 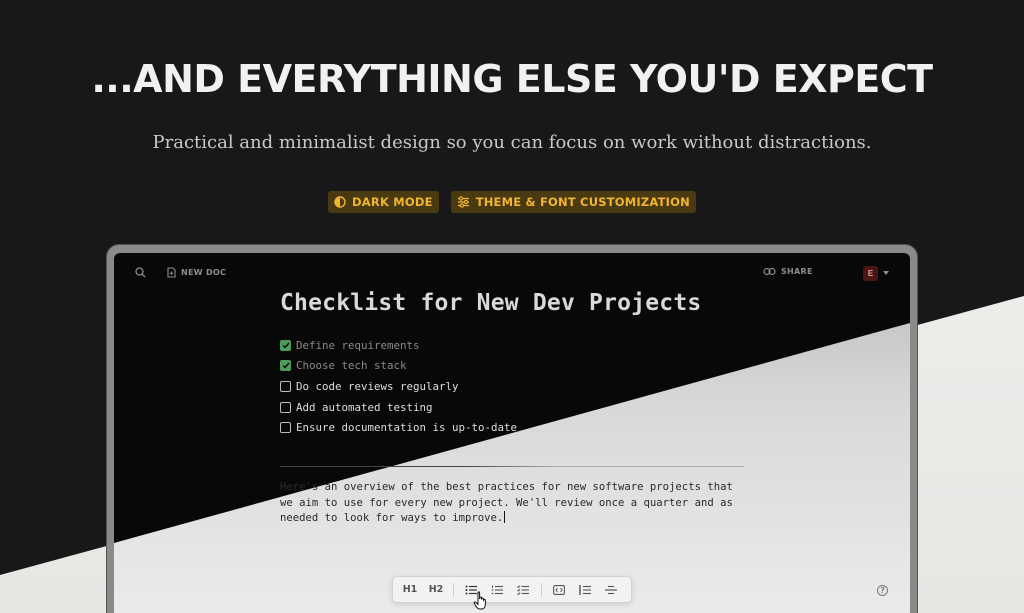 I want to click on format-toolbar: H1 H2, so click(x=512, y=589).